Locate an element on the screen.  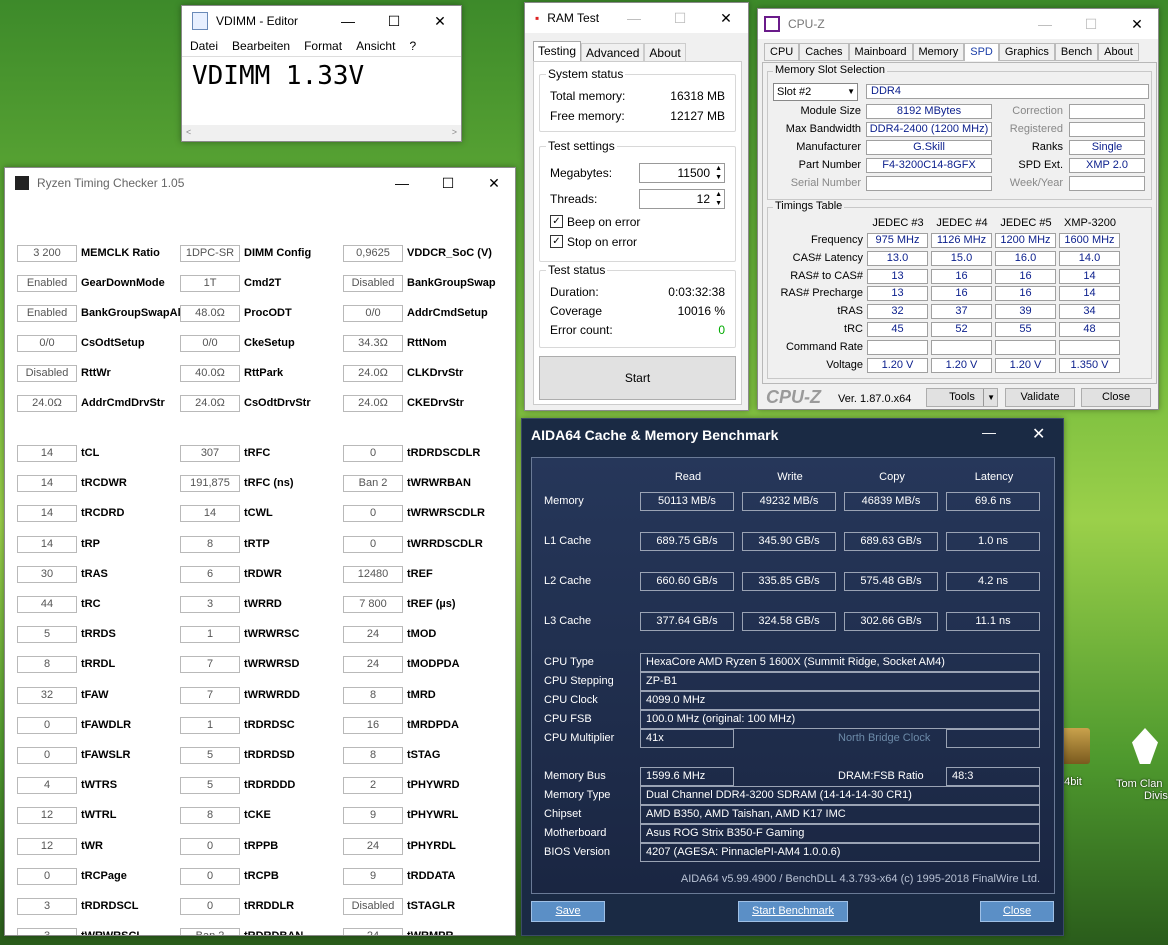
tools-button: Tools ▼ is located at coordinates (962, 397).